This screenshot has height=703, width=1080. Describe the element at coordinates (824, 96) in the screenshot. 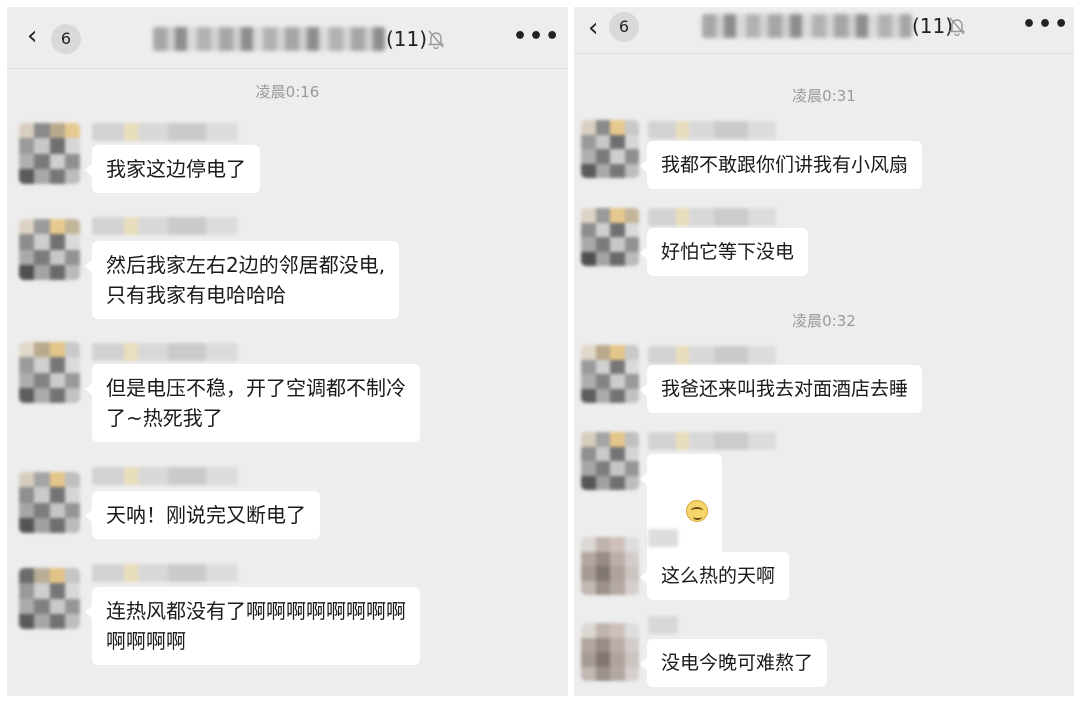

I see `timestamp: 凌晨0:31` at that location.